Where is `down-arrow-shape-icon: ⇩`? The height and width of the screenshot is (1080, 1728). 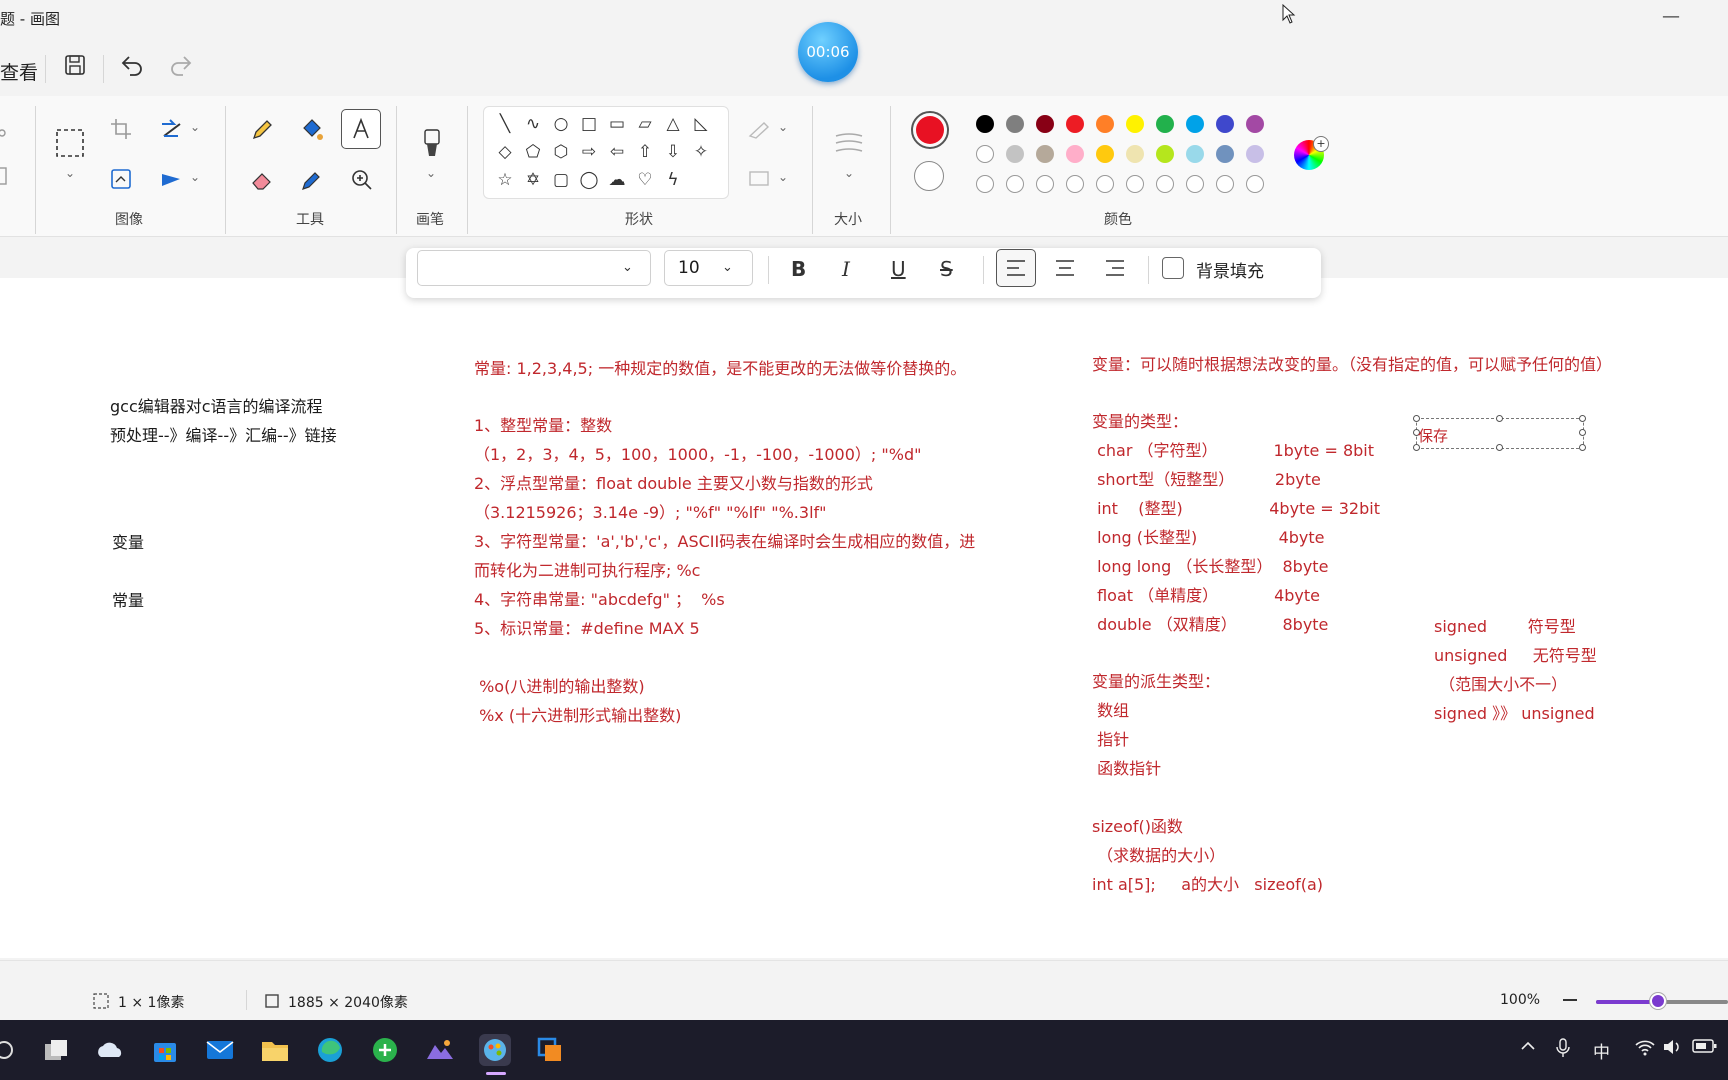 down-arrow-shape-icon: ⇩ is located at coordinates (673, 152).